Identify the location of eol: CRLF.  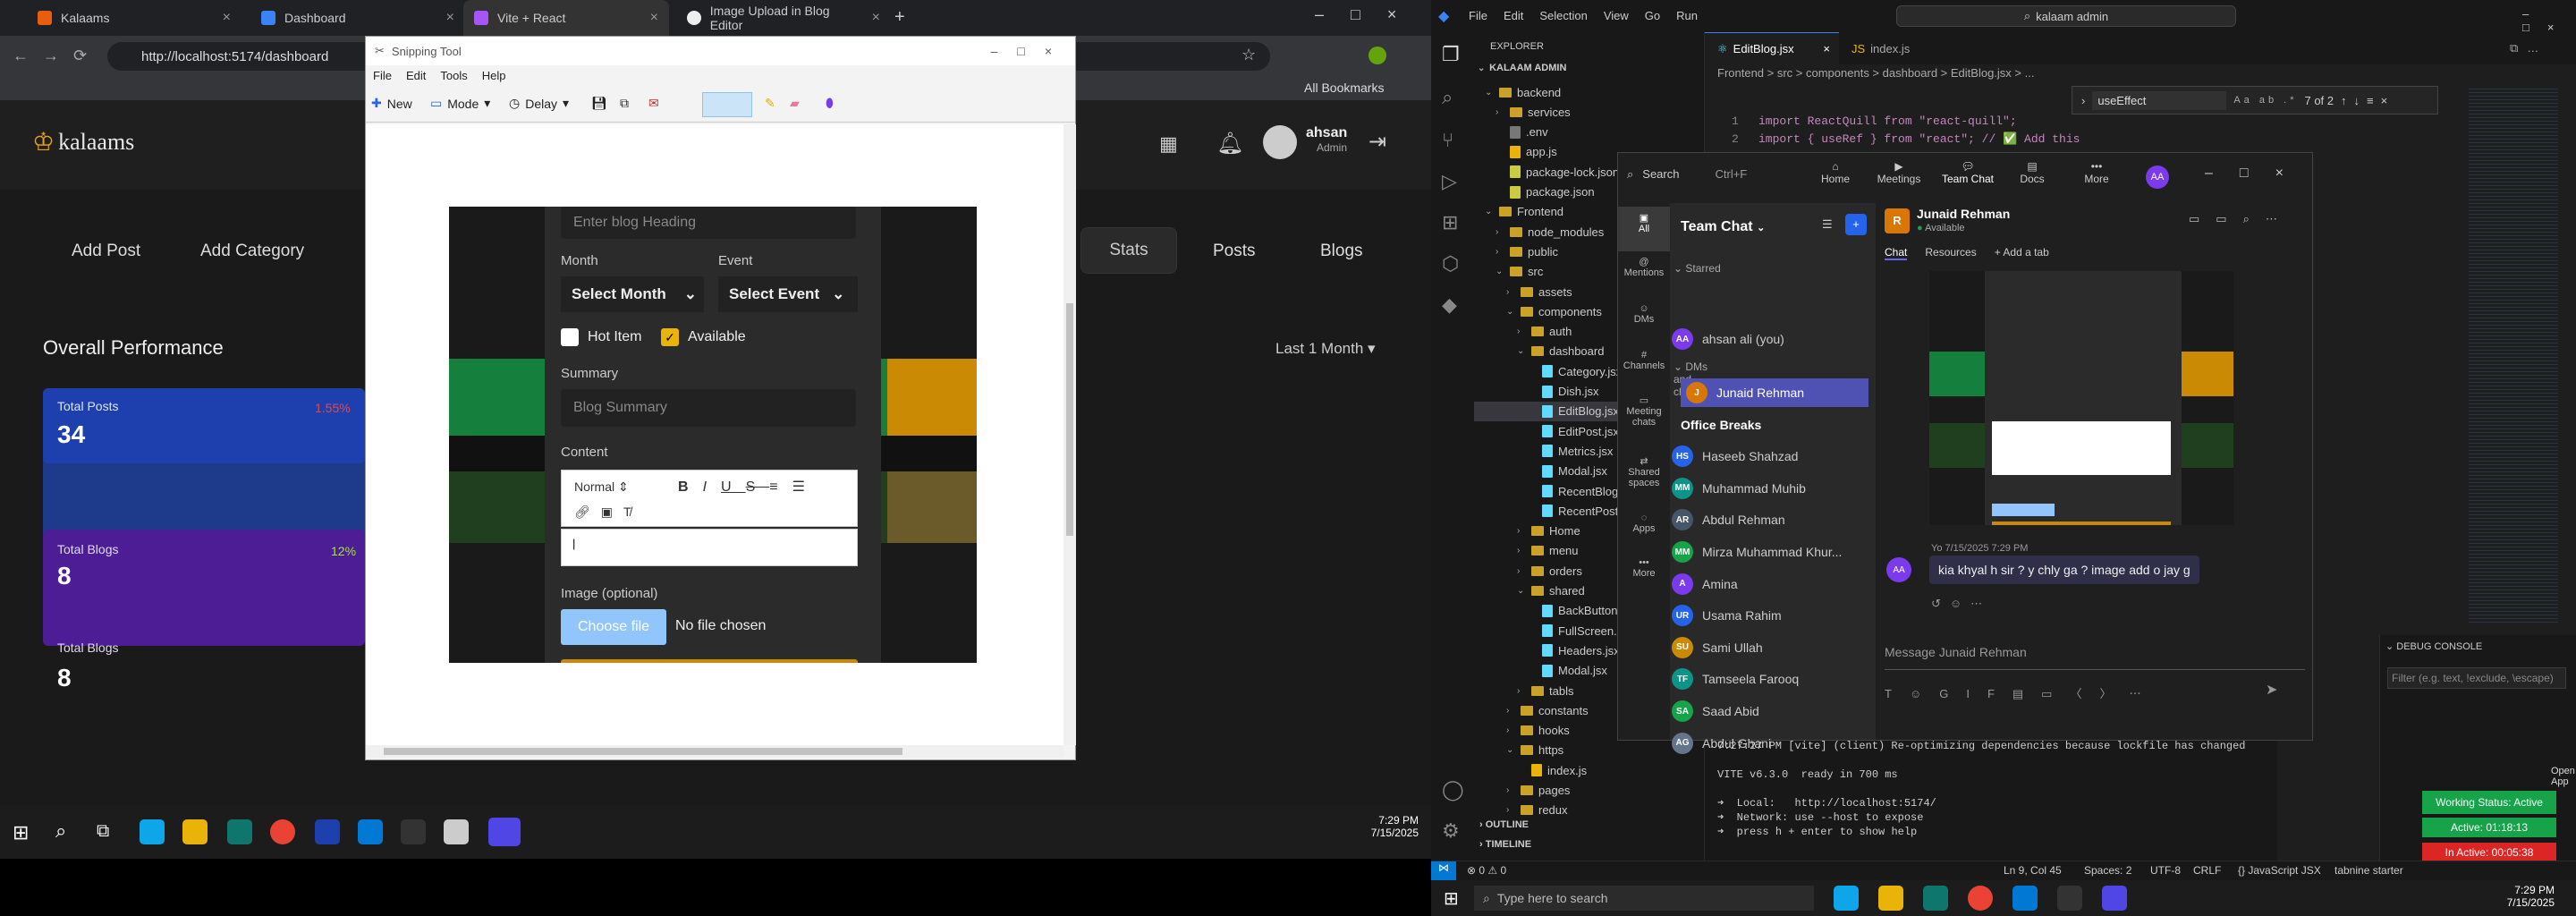
(2207, 870).